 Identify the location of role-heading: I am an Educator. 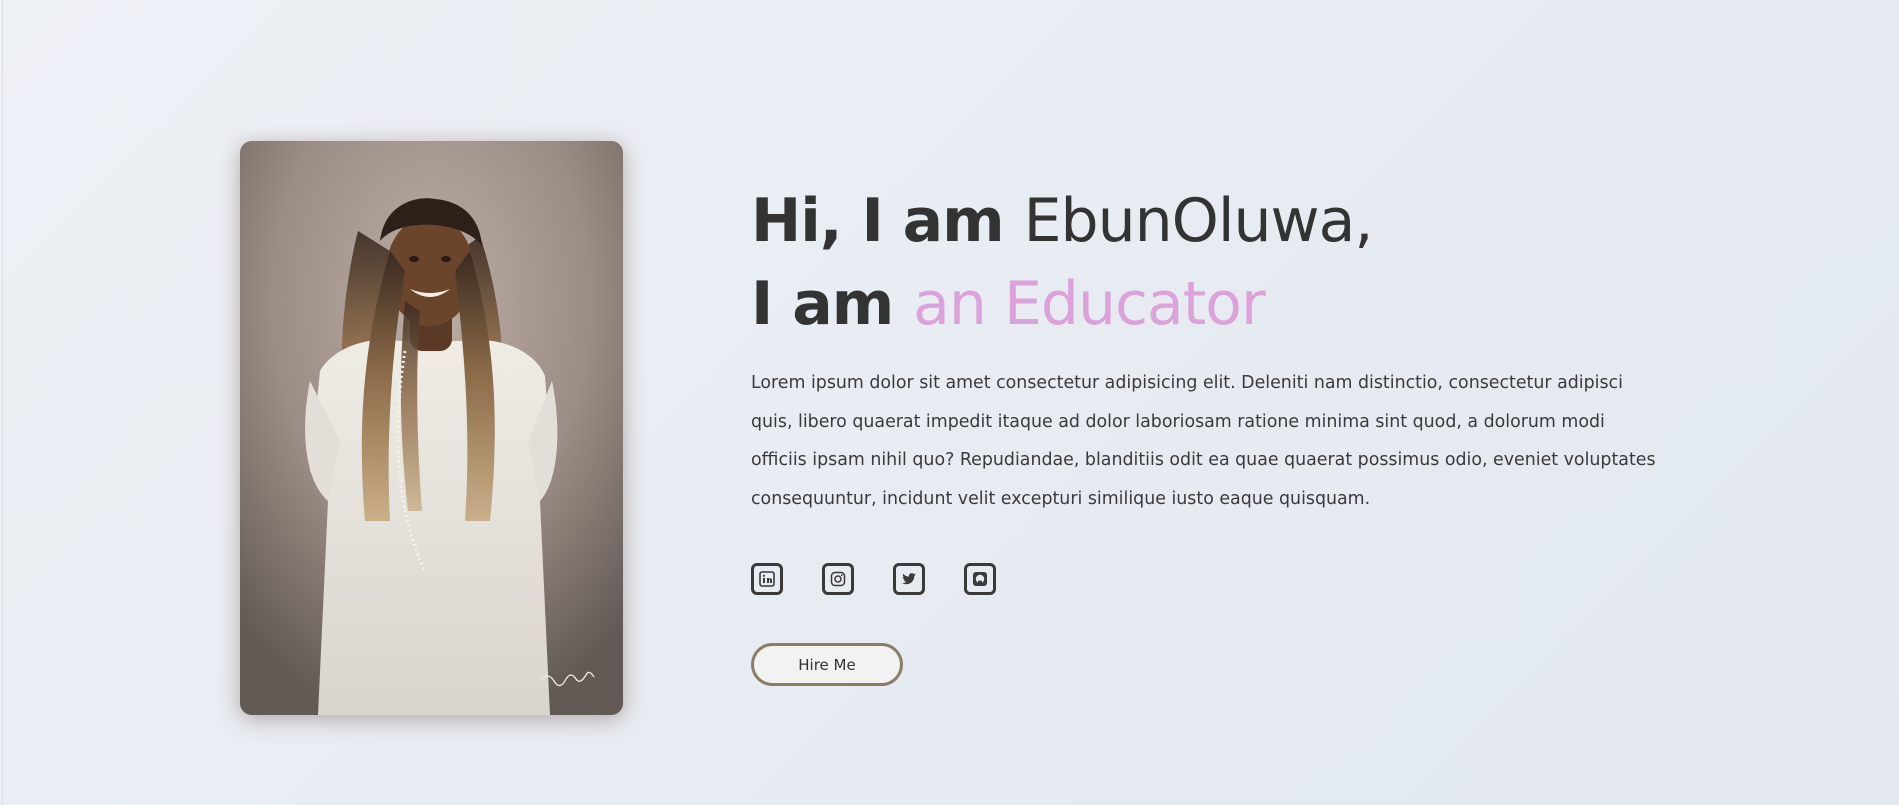
(1211, 304).